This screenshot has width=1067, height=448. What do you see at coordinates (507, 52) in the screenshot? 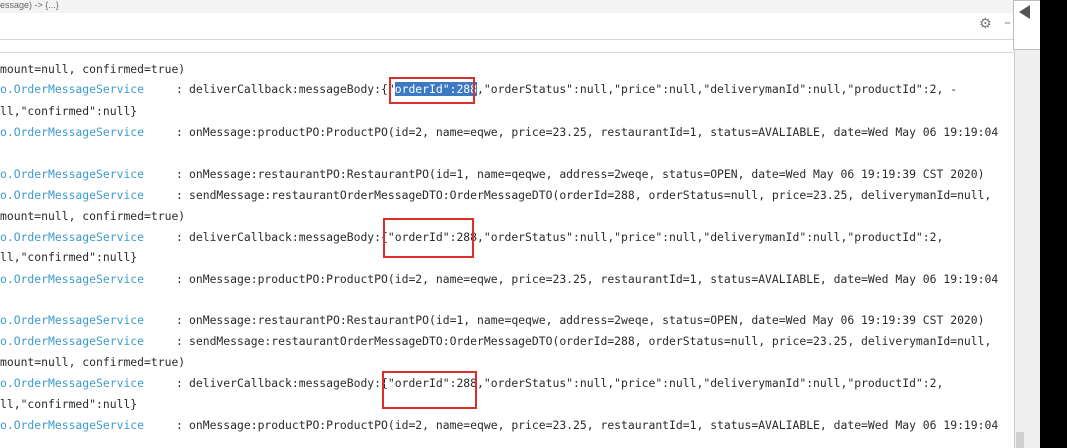
I see `divider` at bounding box center [507, 52].